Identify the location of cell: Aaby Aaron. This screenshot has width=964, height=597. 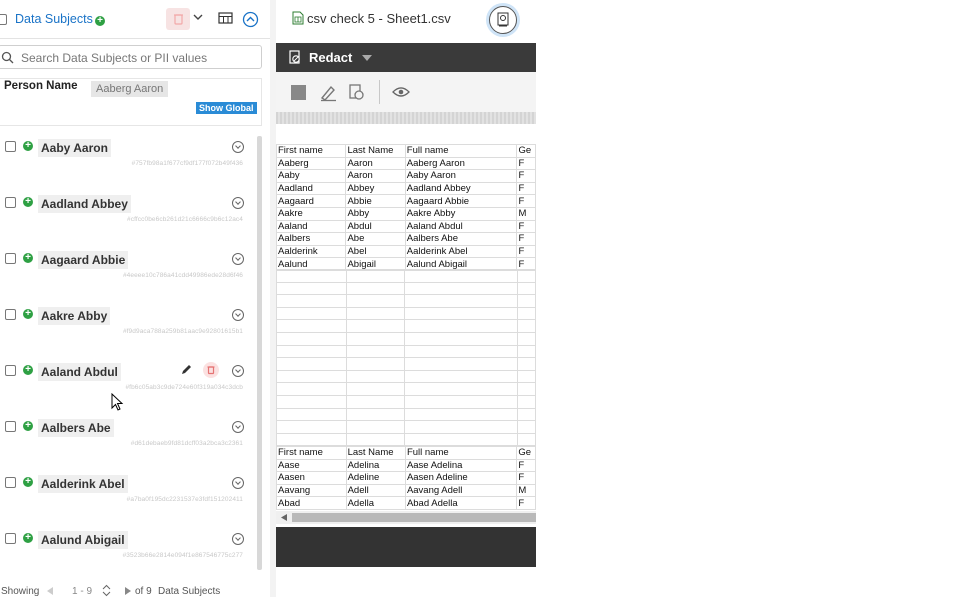
(461, 176).